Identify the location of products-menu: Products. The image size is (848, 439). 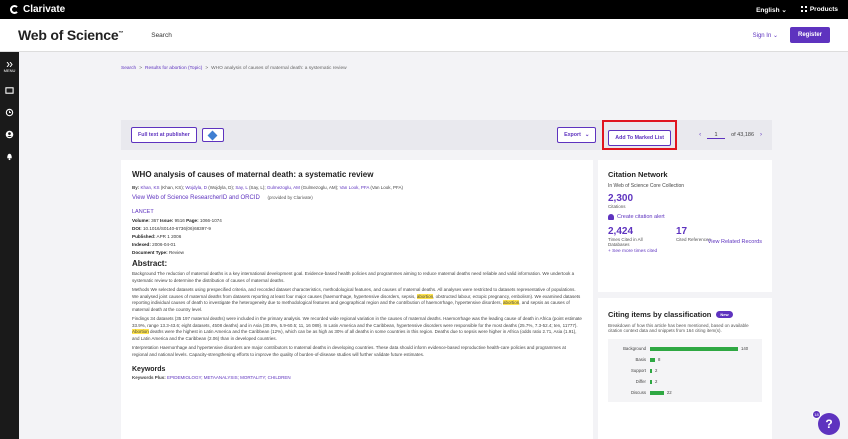
(819, 9).